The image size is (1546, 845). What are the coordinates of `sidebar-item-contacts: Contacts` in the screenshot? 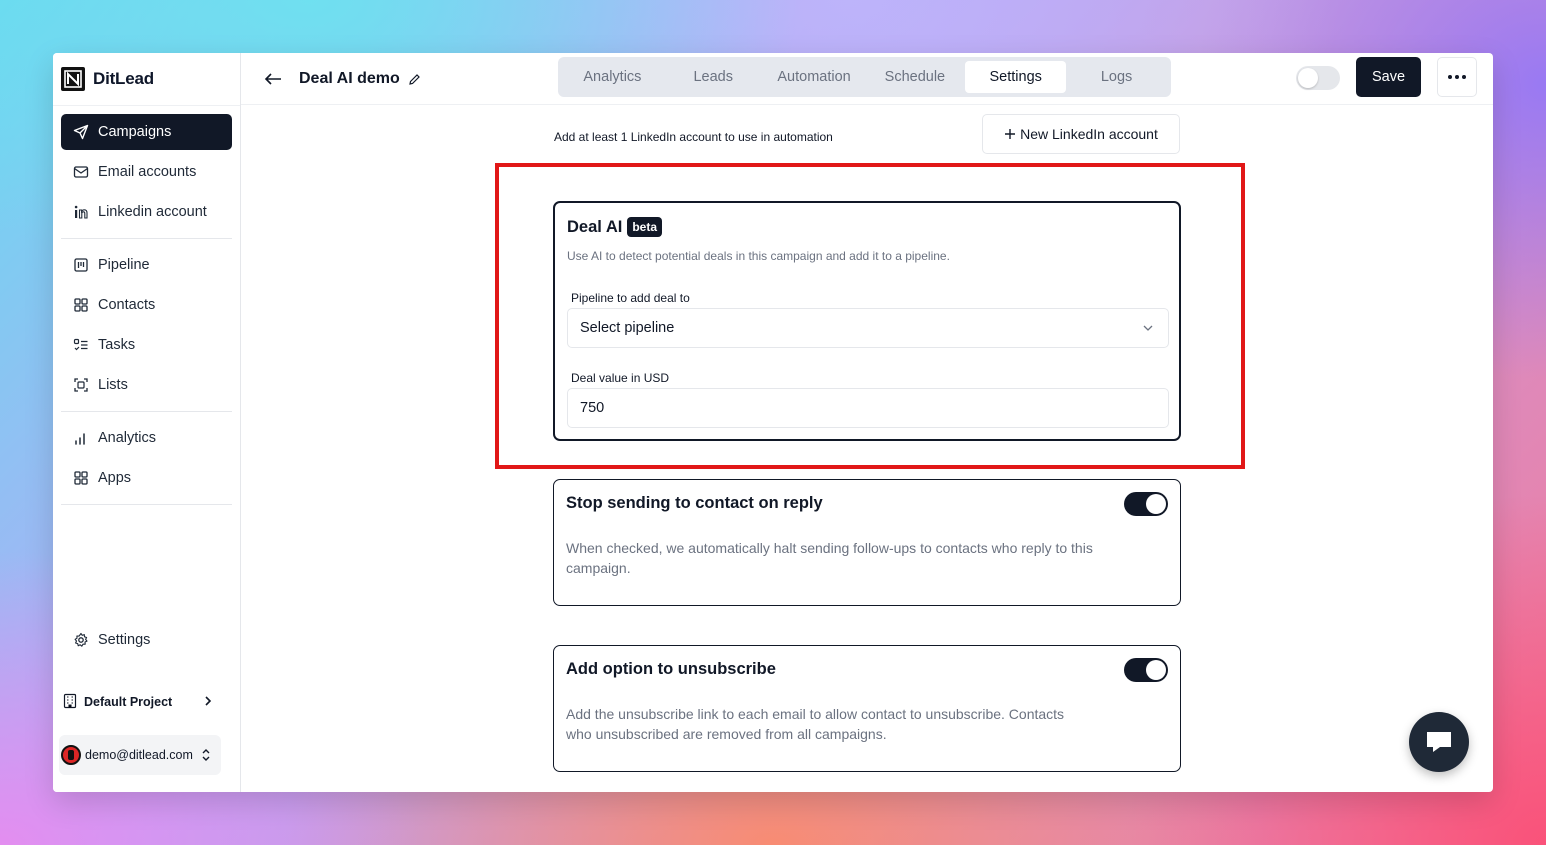 It's located at (146, 305).